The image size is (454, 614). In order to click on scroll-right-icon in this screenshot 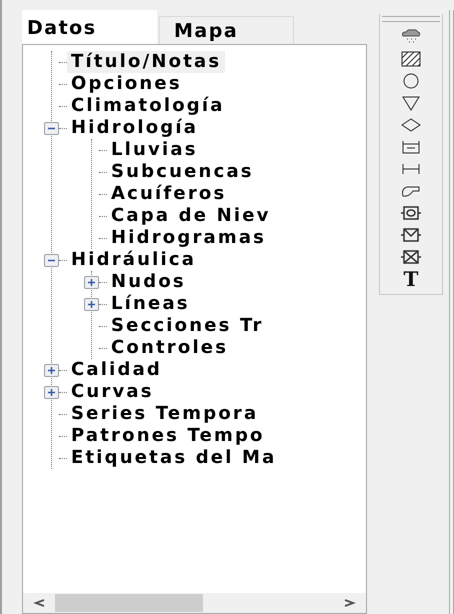, I will do `click(349, 603)`.